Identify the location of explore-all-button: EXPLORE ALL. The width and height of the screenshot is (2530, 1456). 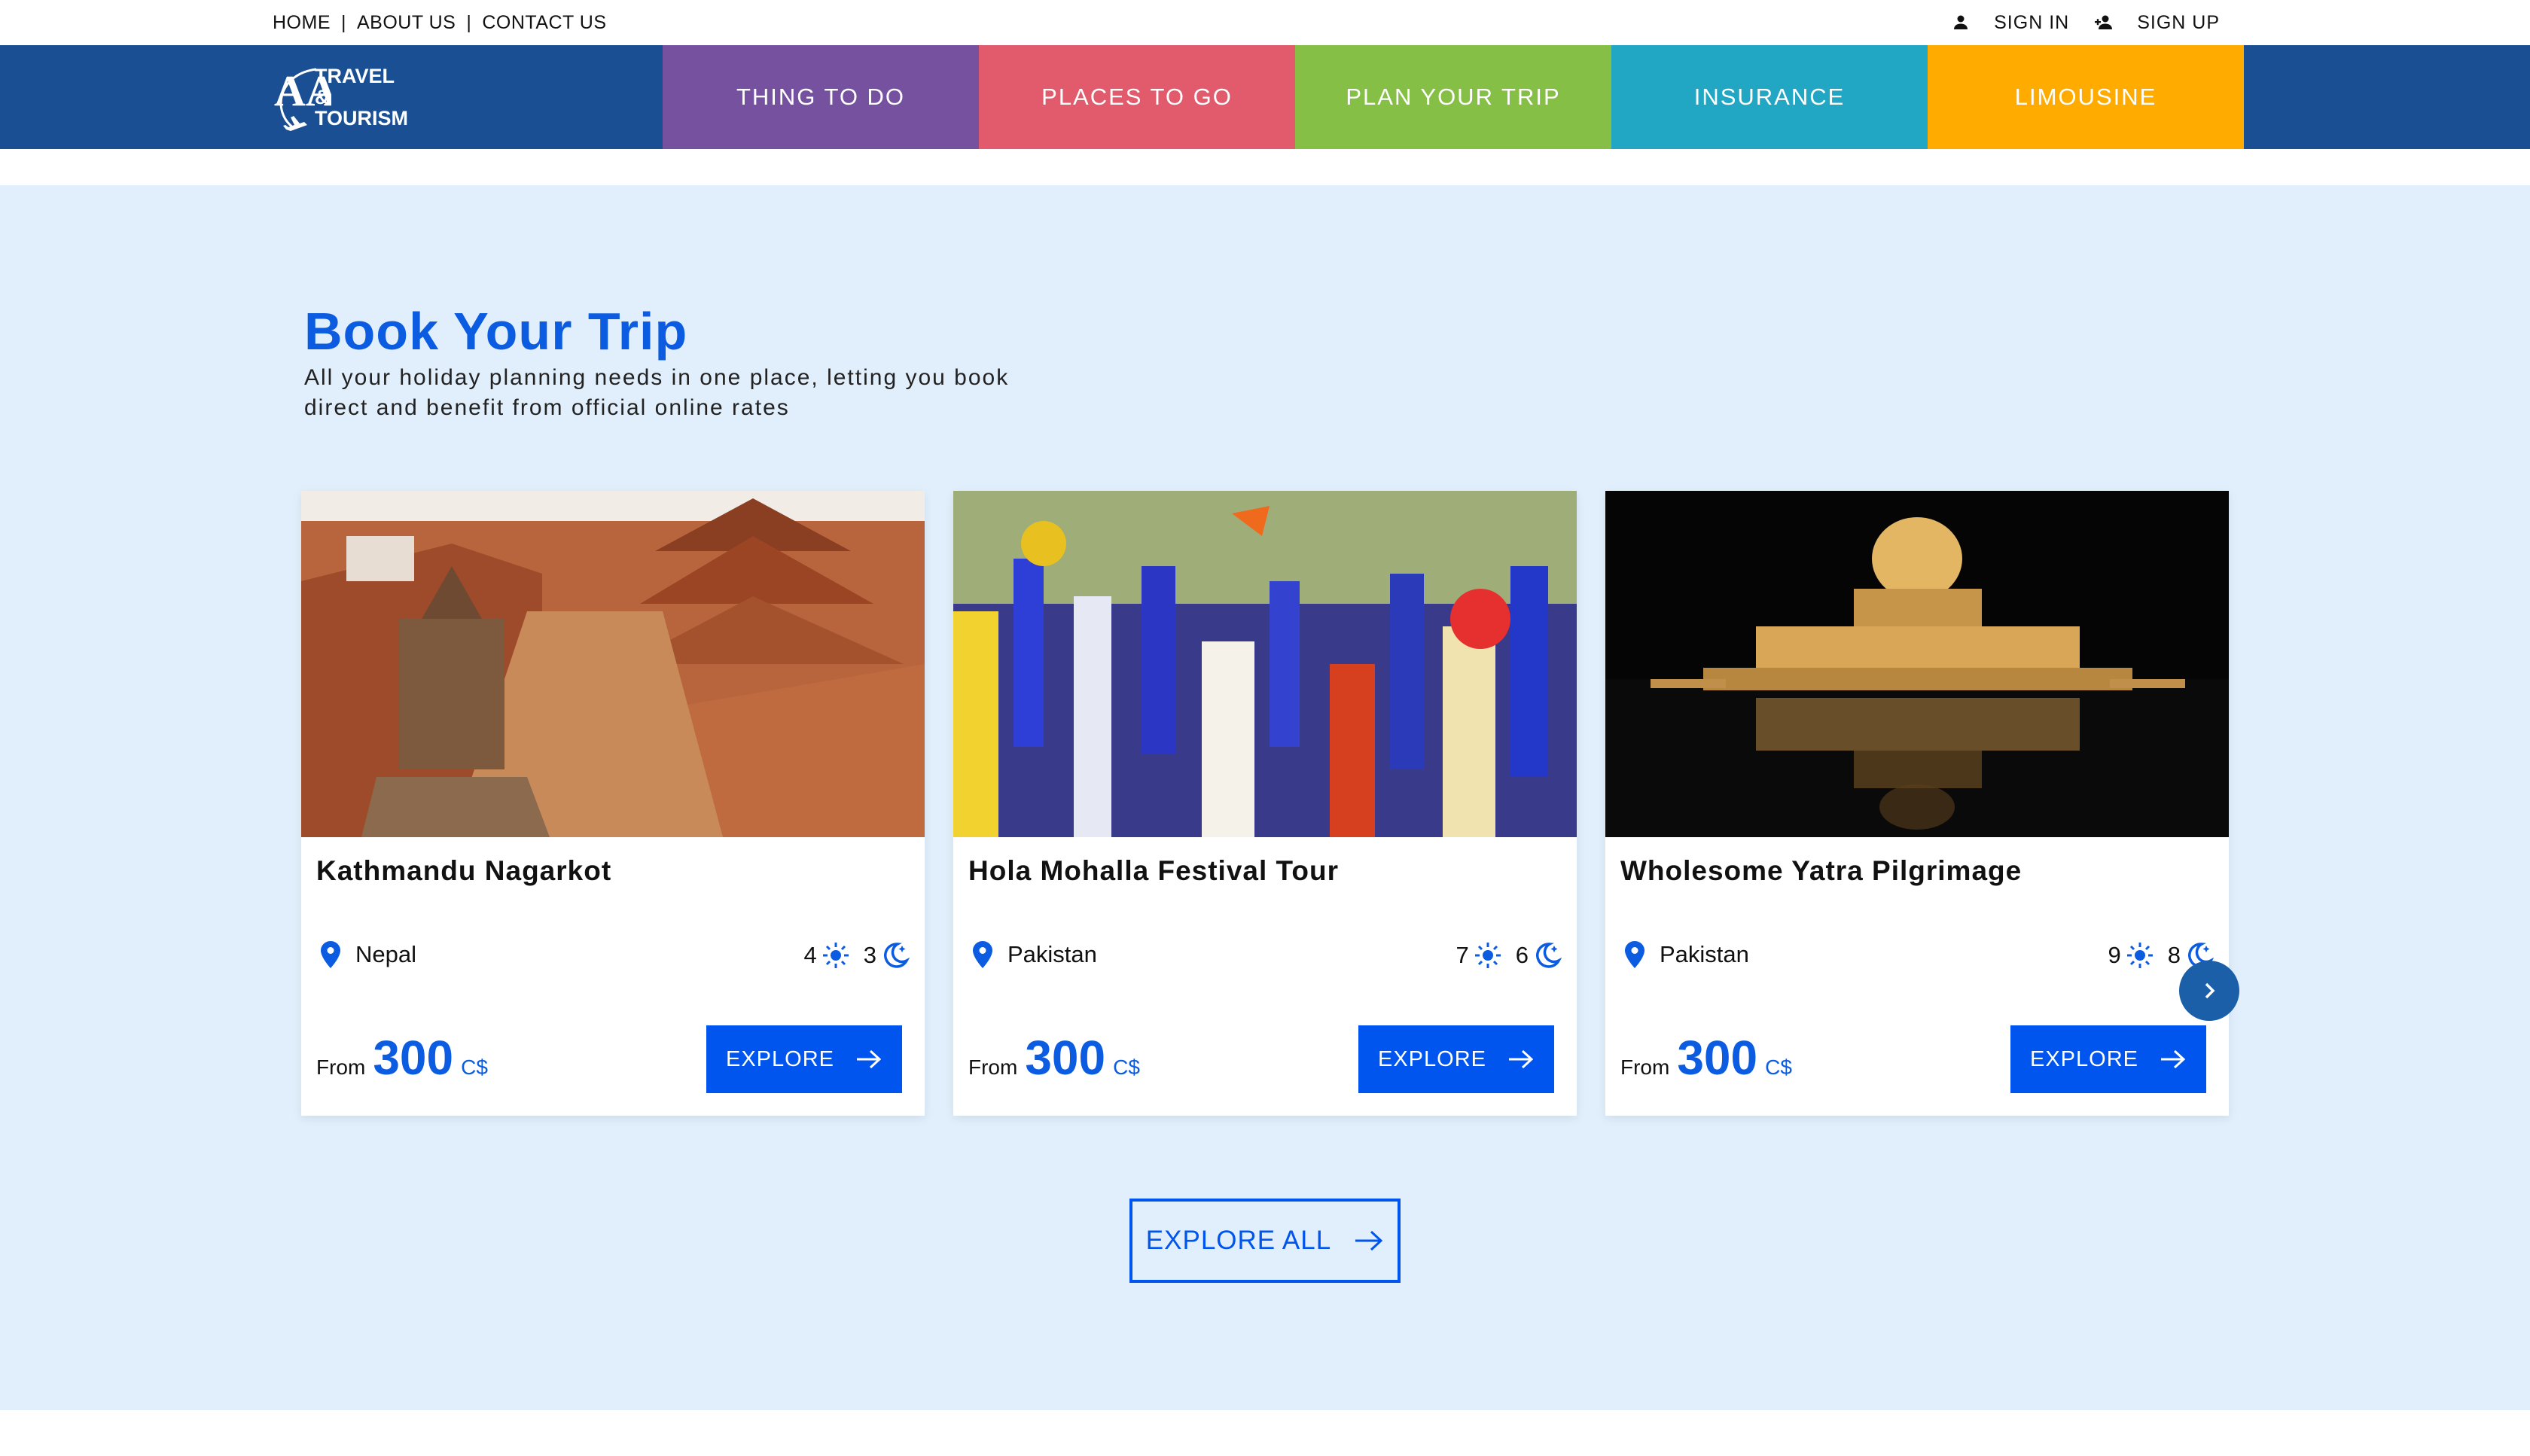
(1265, 1241).